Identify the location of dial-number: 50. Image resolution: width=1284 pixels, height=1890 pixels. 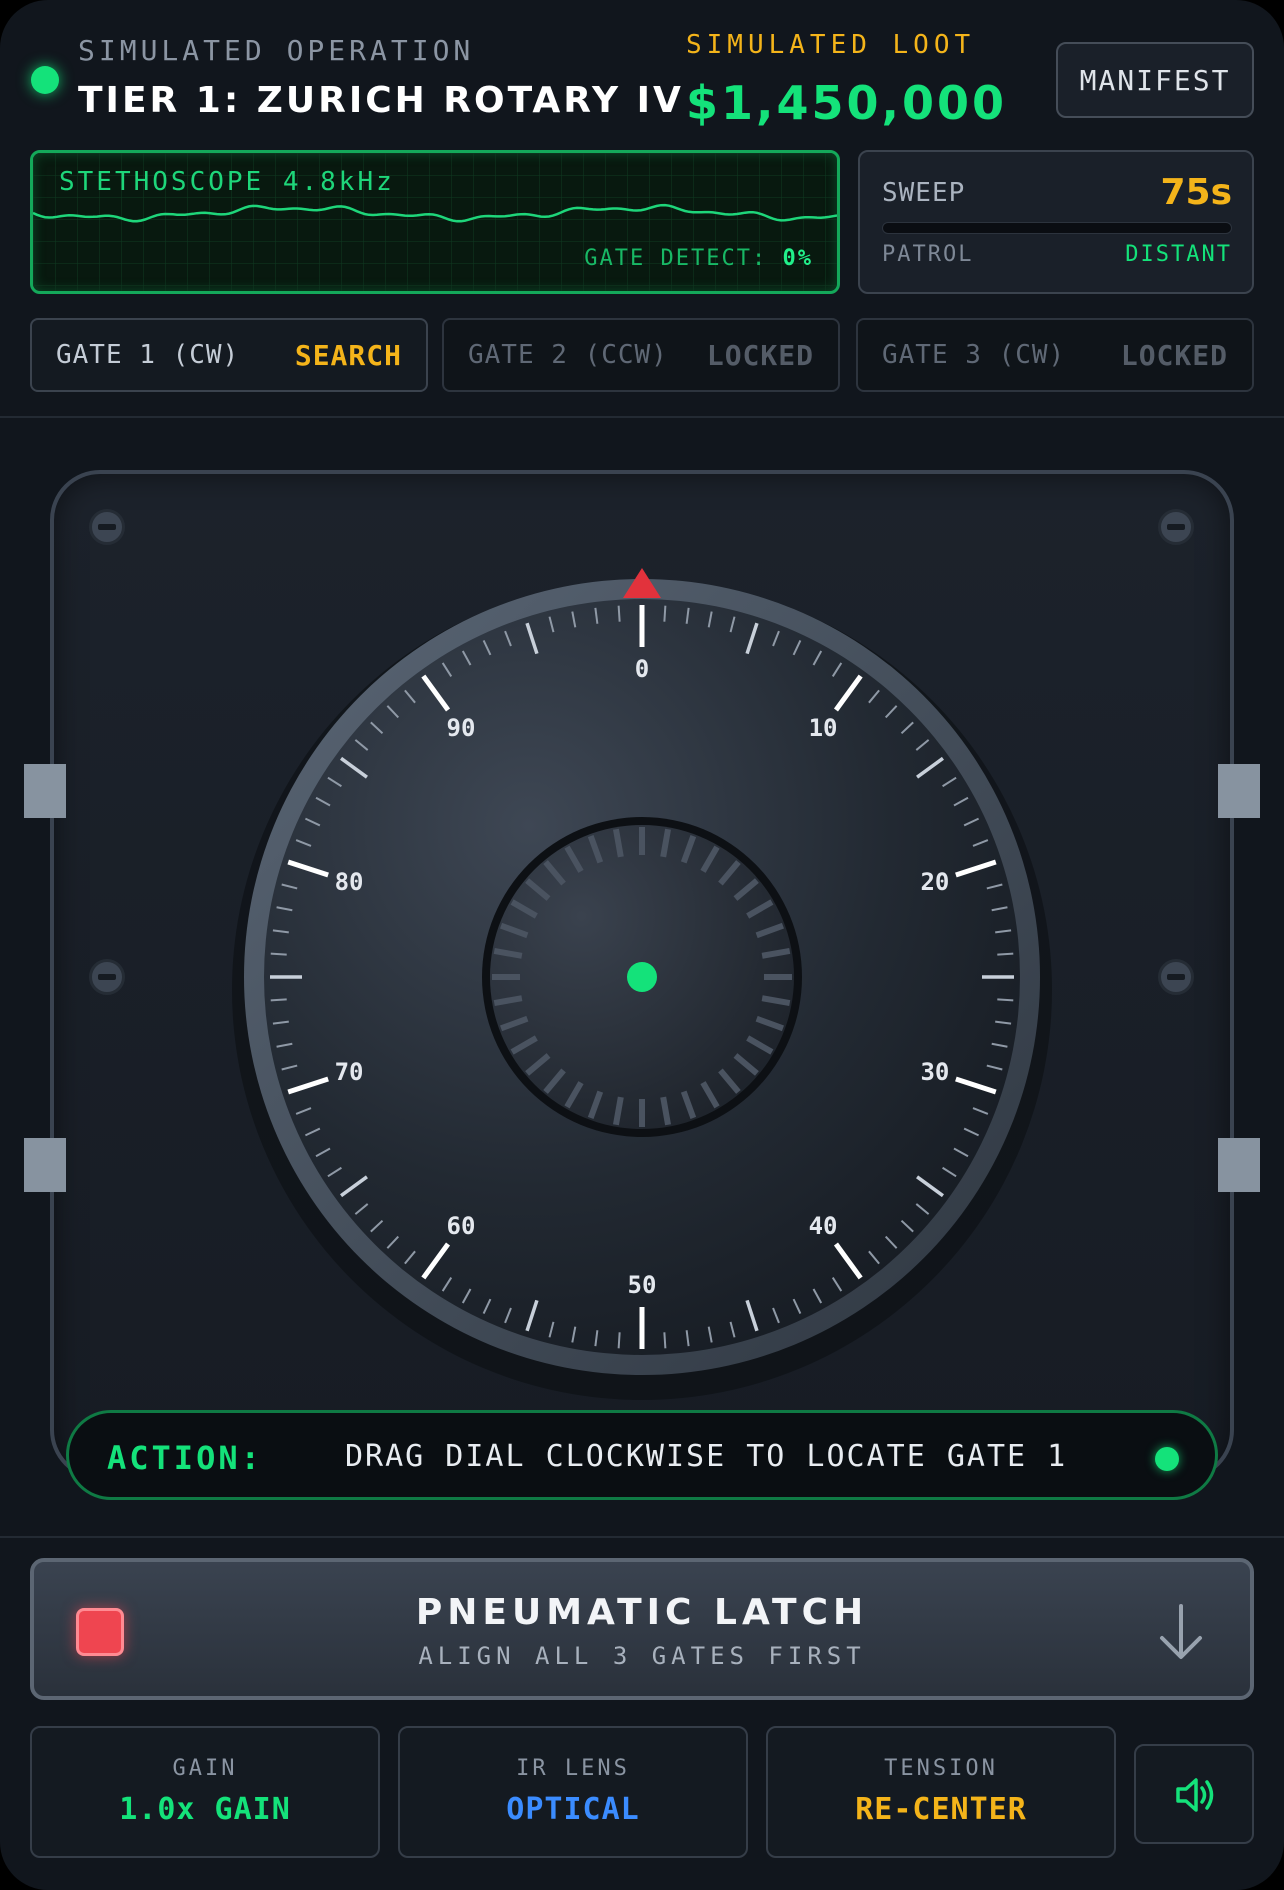
(642, 1285).